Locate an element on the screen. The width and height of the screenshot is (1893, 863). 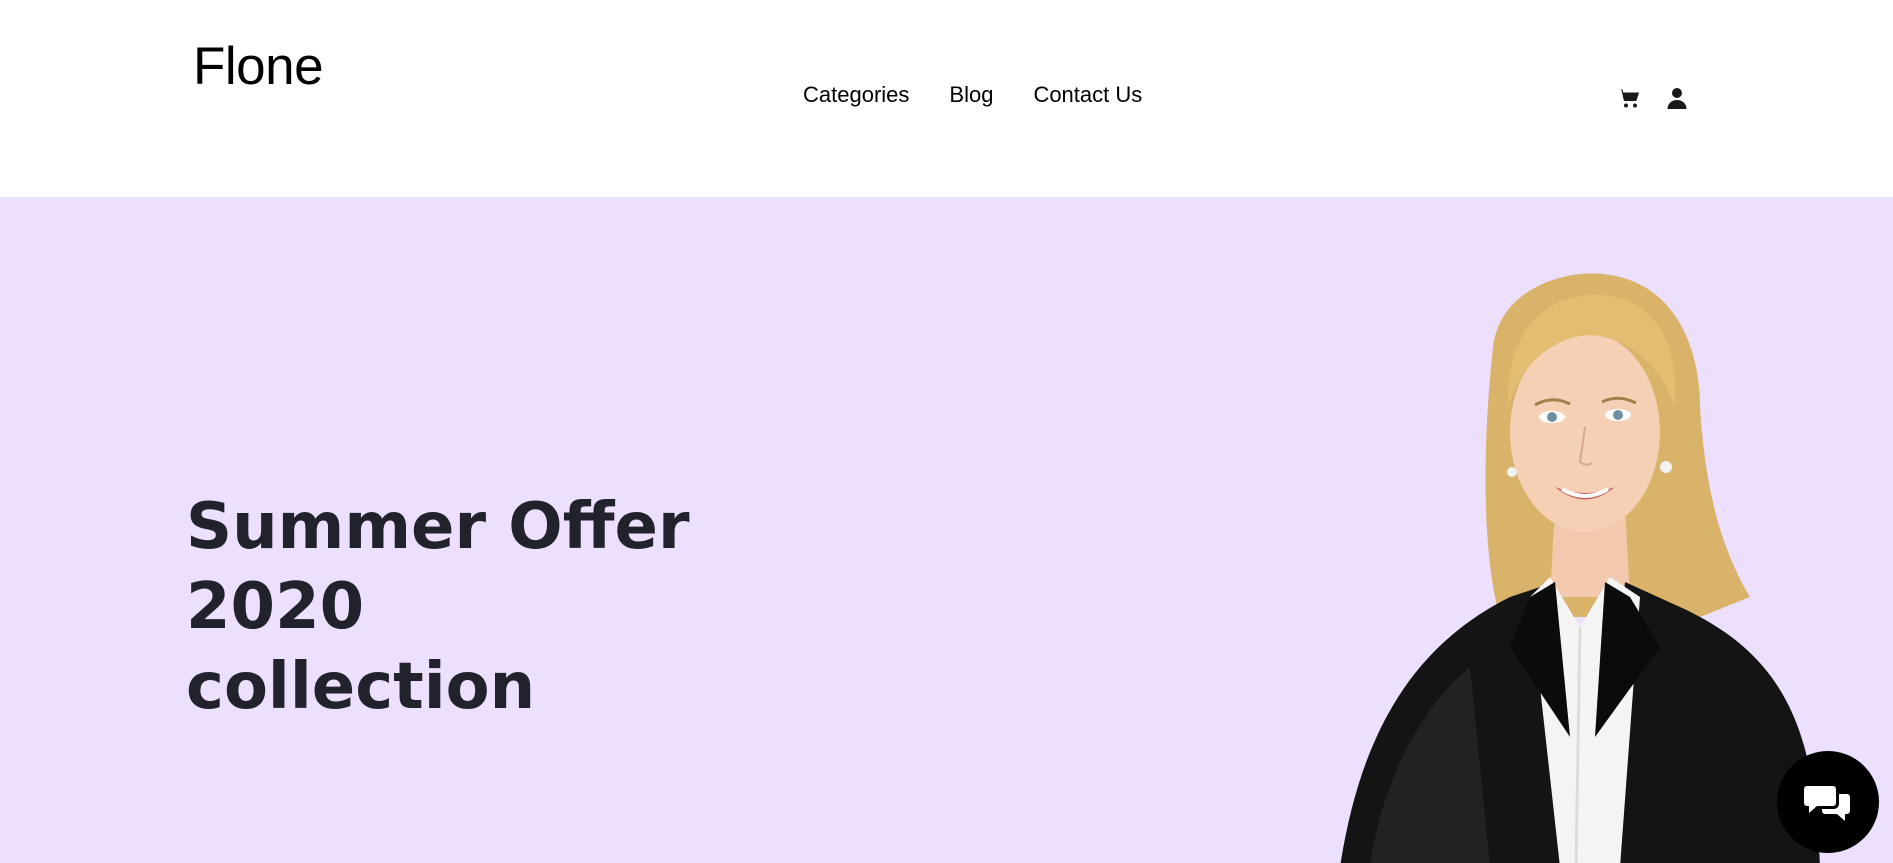
chat-button is located at coordinates (1828, 802).